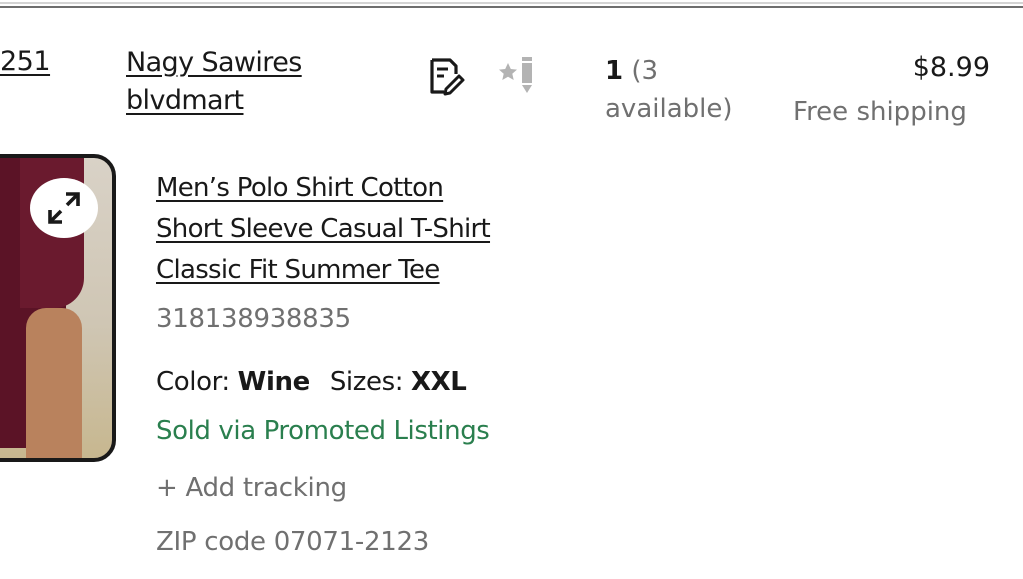  I want to click on buyer-username-link: blvdmart, so click(214, 101).